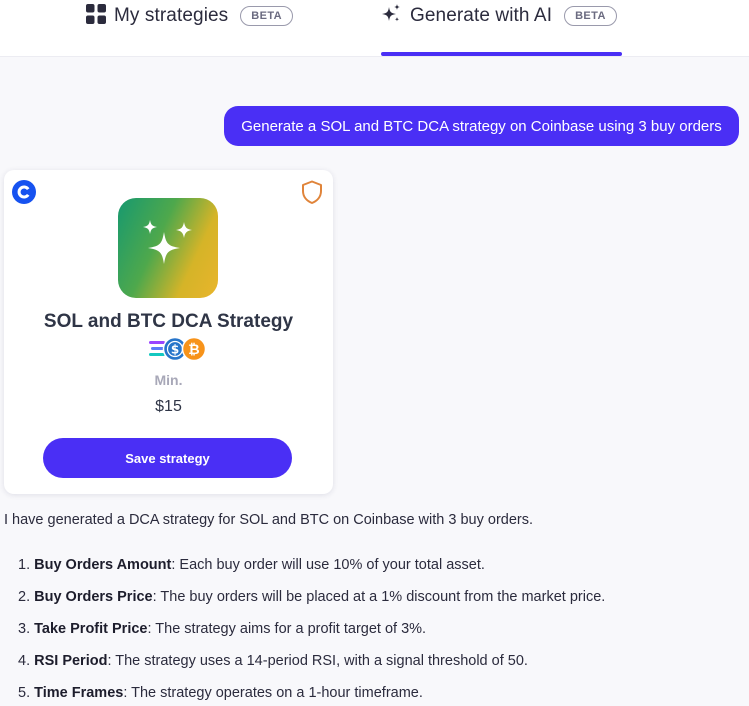 This screenshot has height=706, width=749. What do you see at coordinates (24, 192) in the screenshot?
I see `coinbase-logo-icon` at bounding box center [24, 192].